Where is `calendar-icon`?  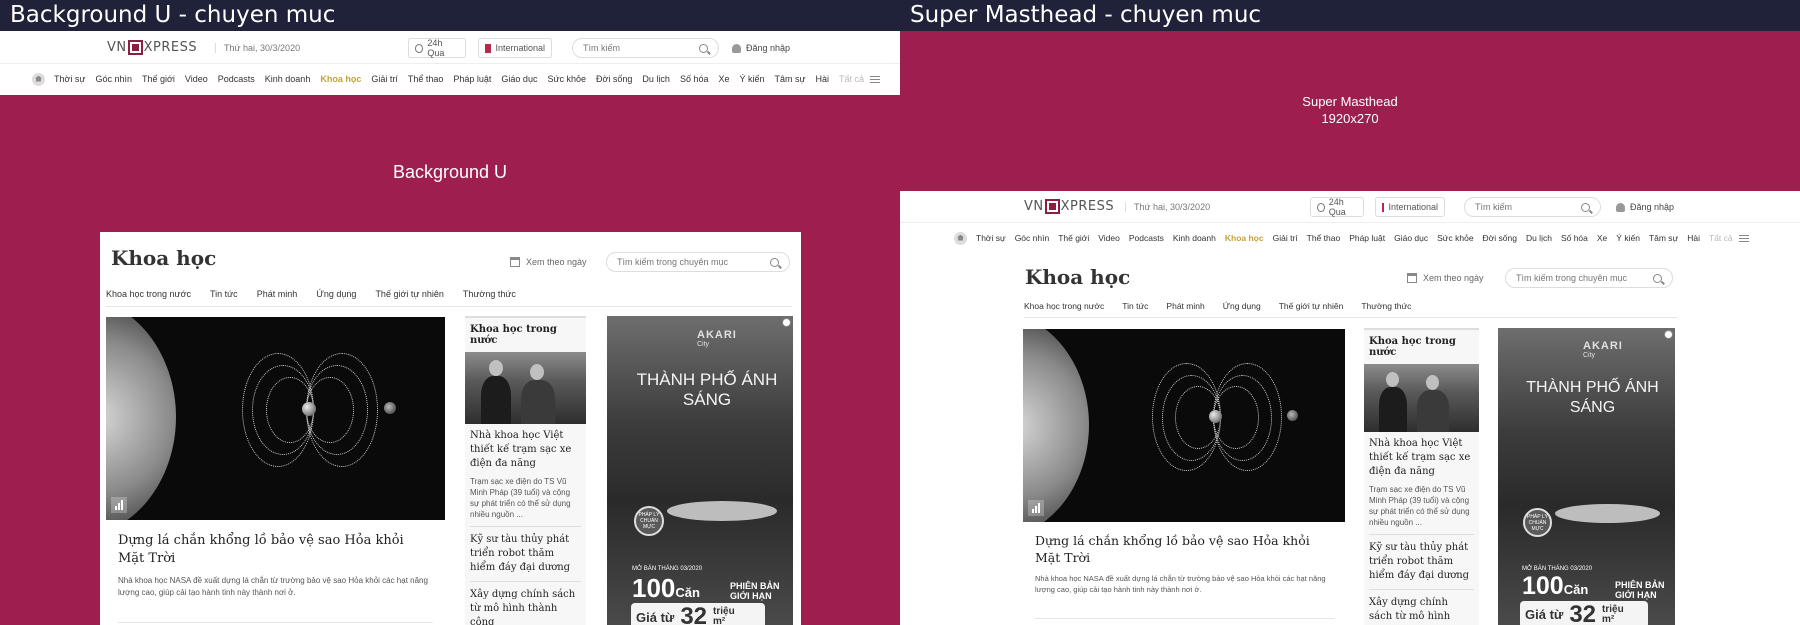 calendar-icon is located at coordinates (515, 262).